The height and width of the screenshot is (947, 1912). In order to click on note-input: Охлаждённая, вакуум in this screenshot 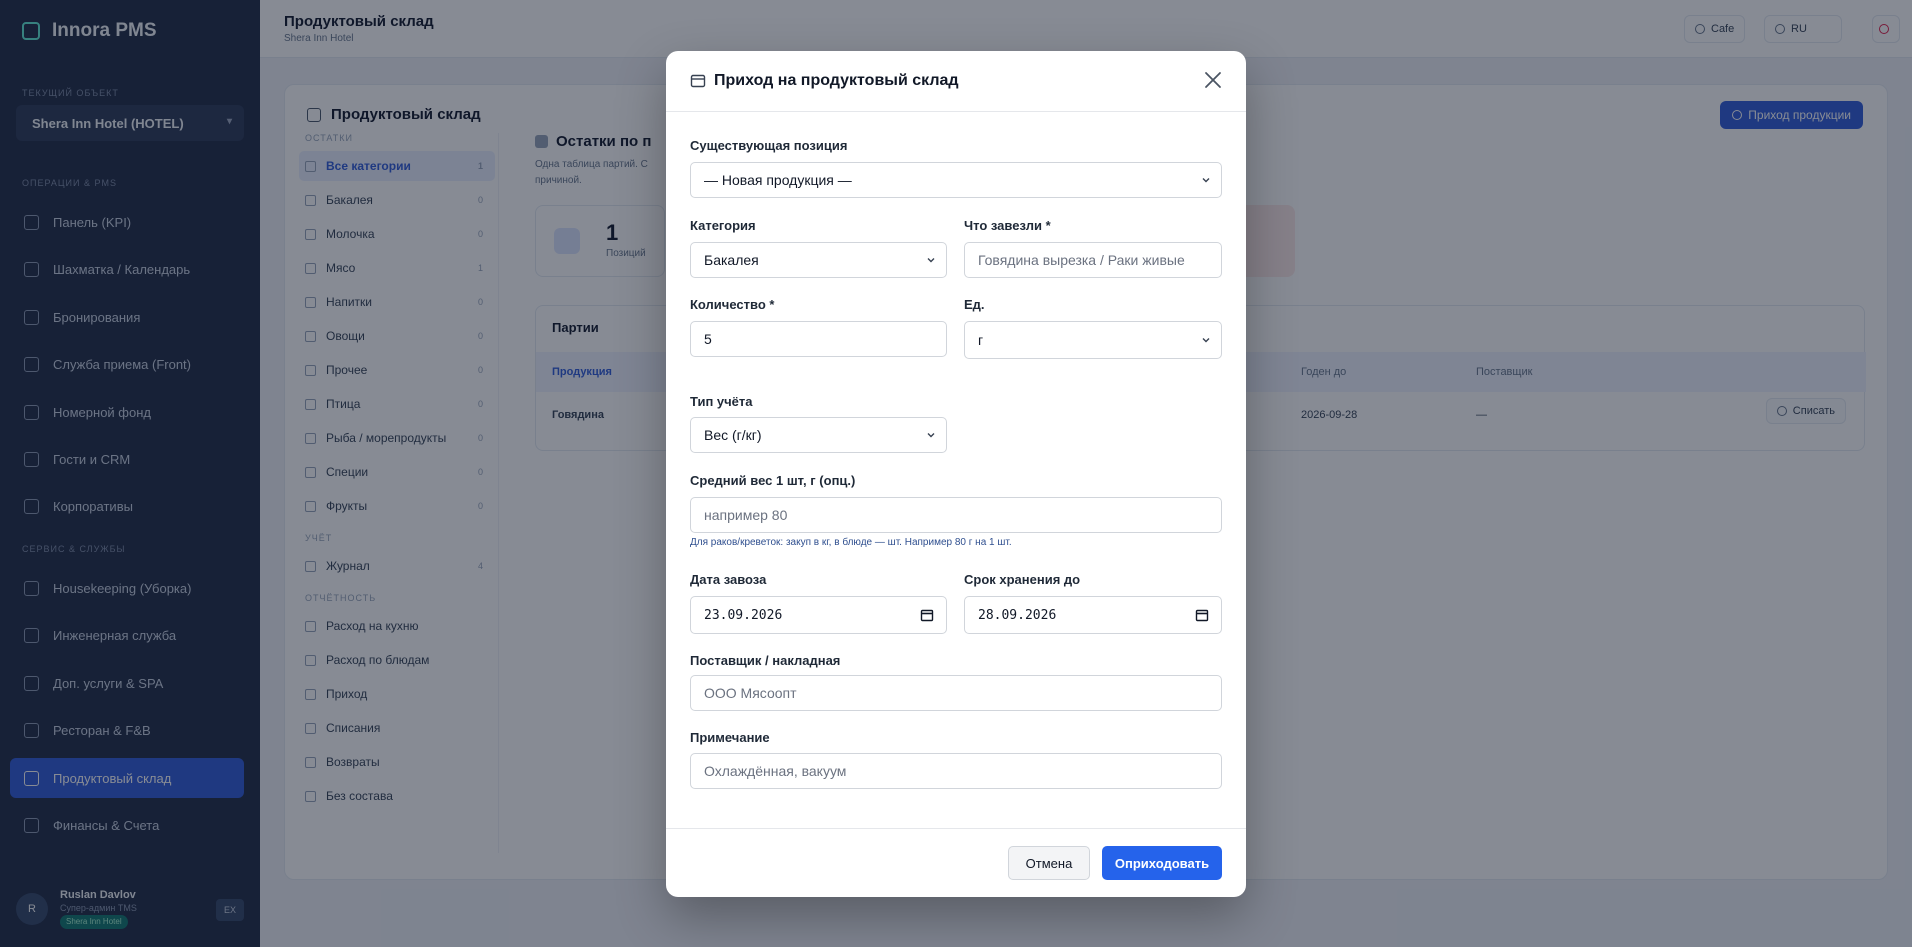, I will do `click(956, 771)`.